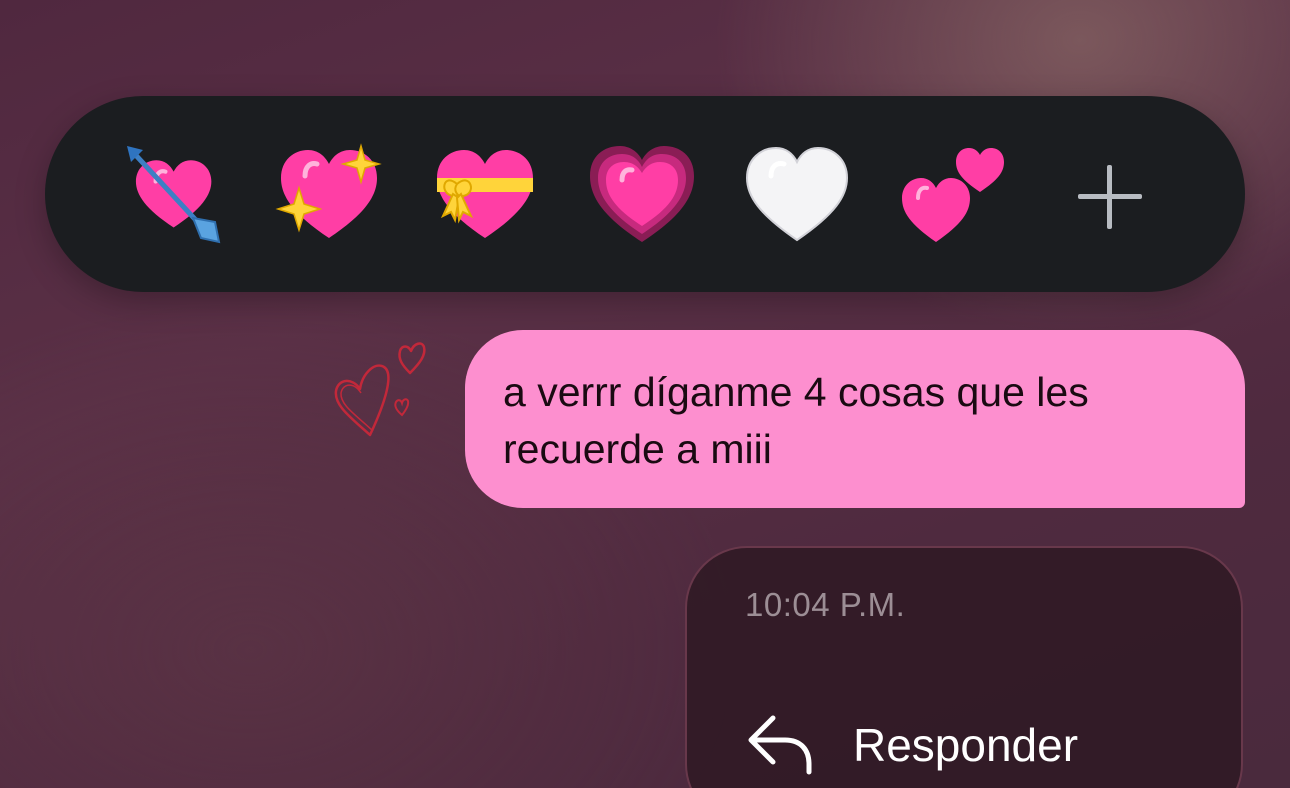 The image size is (1290, 788). What do you see at coordinates (380, 389) in the screenshot?
I see `doodle-hearts-icon` at bounding box center [380, 389].